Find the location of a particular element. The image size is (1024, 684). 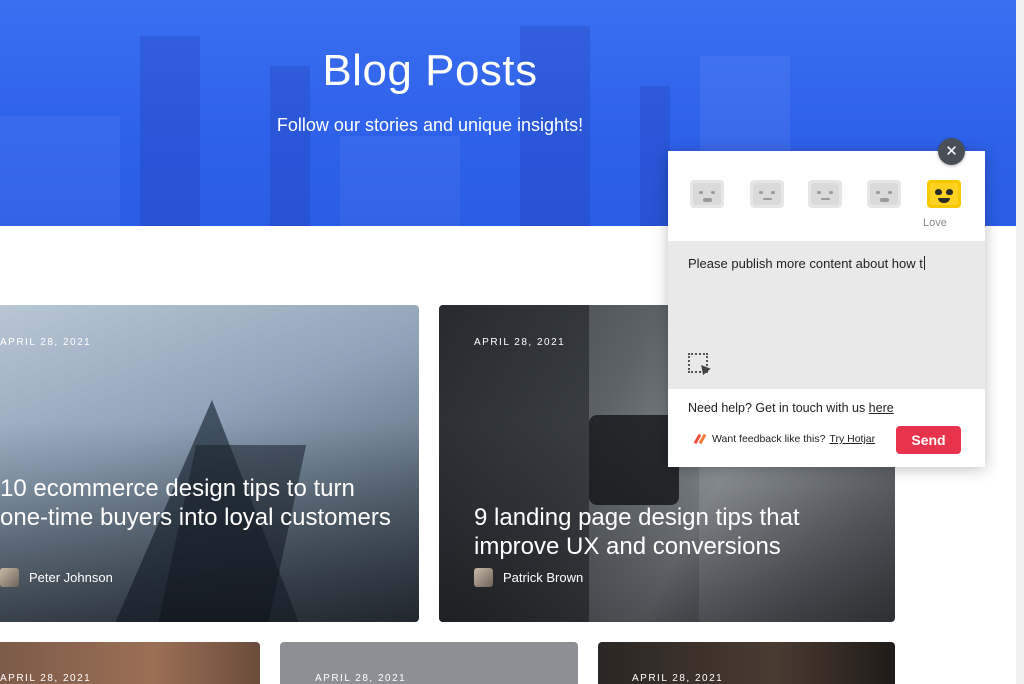

dislike-icon is located at coordinates (767, 194).